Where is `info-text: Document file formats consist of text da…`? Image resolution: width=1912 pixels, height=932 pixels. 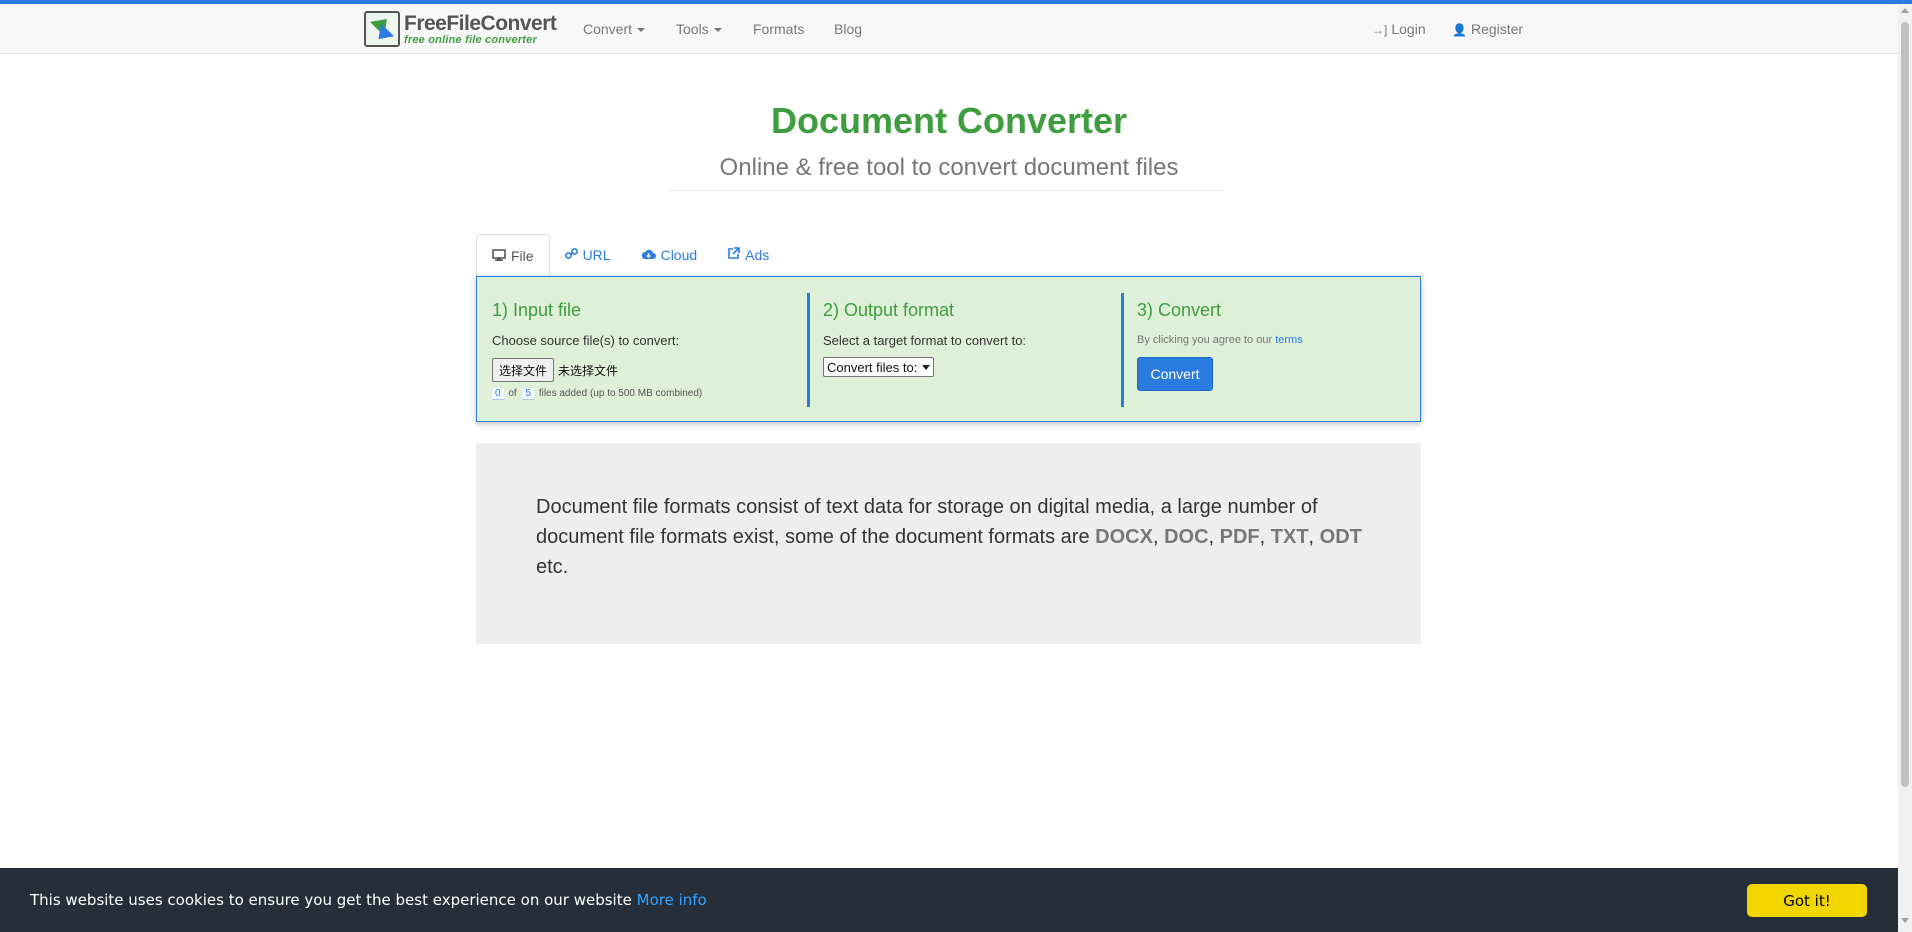 info-text: Document file formats consist of text da… is located at coordinates (949, 537).